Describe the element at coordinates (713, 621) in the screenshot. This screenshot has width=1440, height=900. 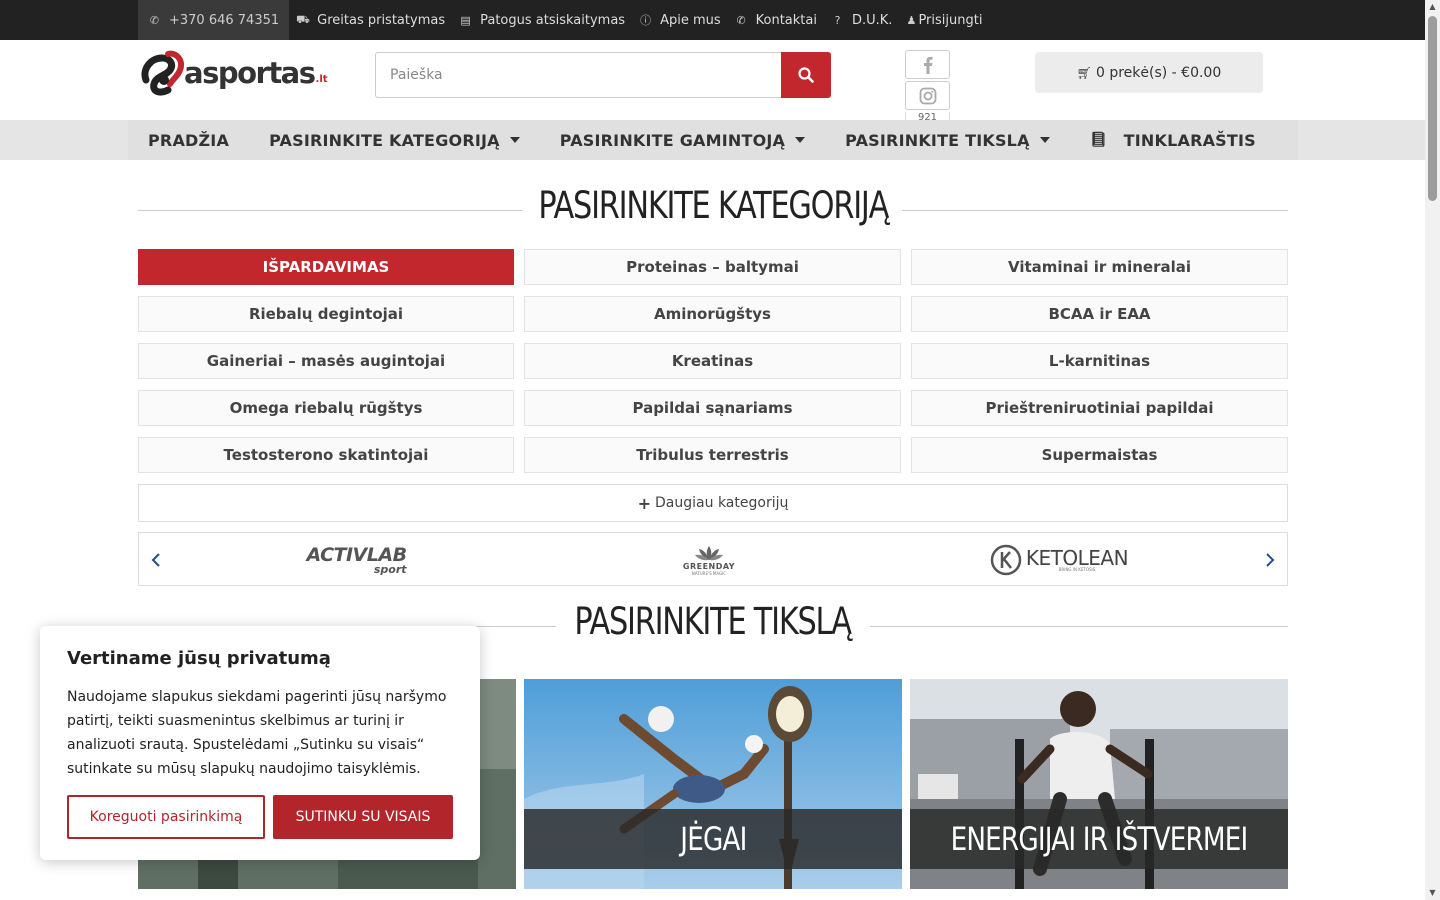
I see `goals-heading: PASIRINKITE TIKSLĄ` at that location.